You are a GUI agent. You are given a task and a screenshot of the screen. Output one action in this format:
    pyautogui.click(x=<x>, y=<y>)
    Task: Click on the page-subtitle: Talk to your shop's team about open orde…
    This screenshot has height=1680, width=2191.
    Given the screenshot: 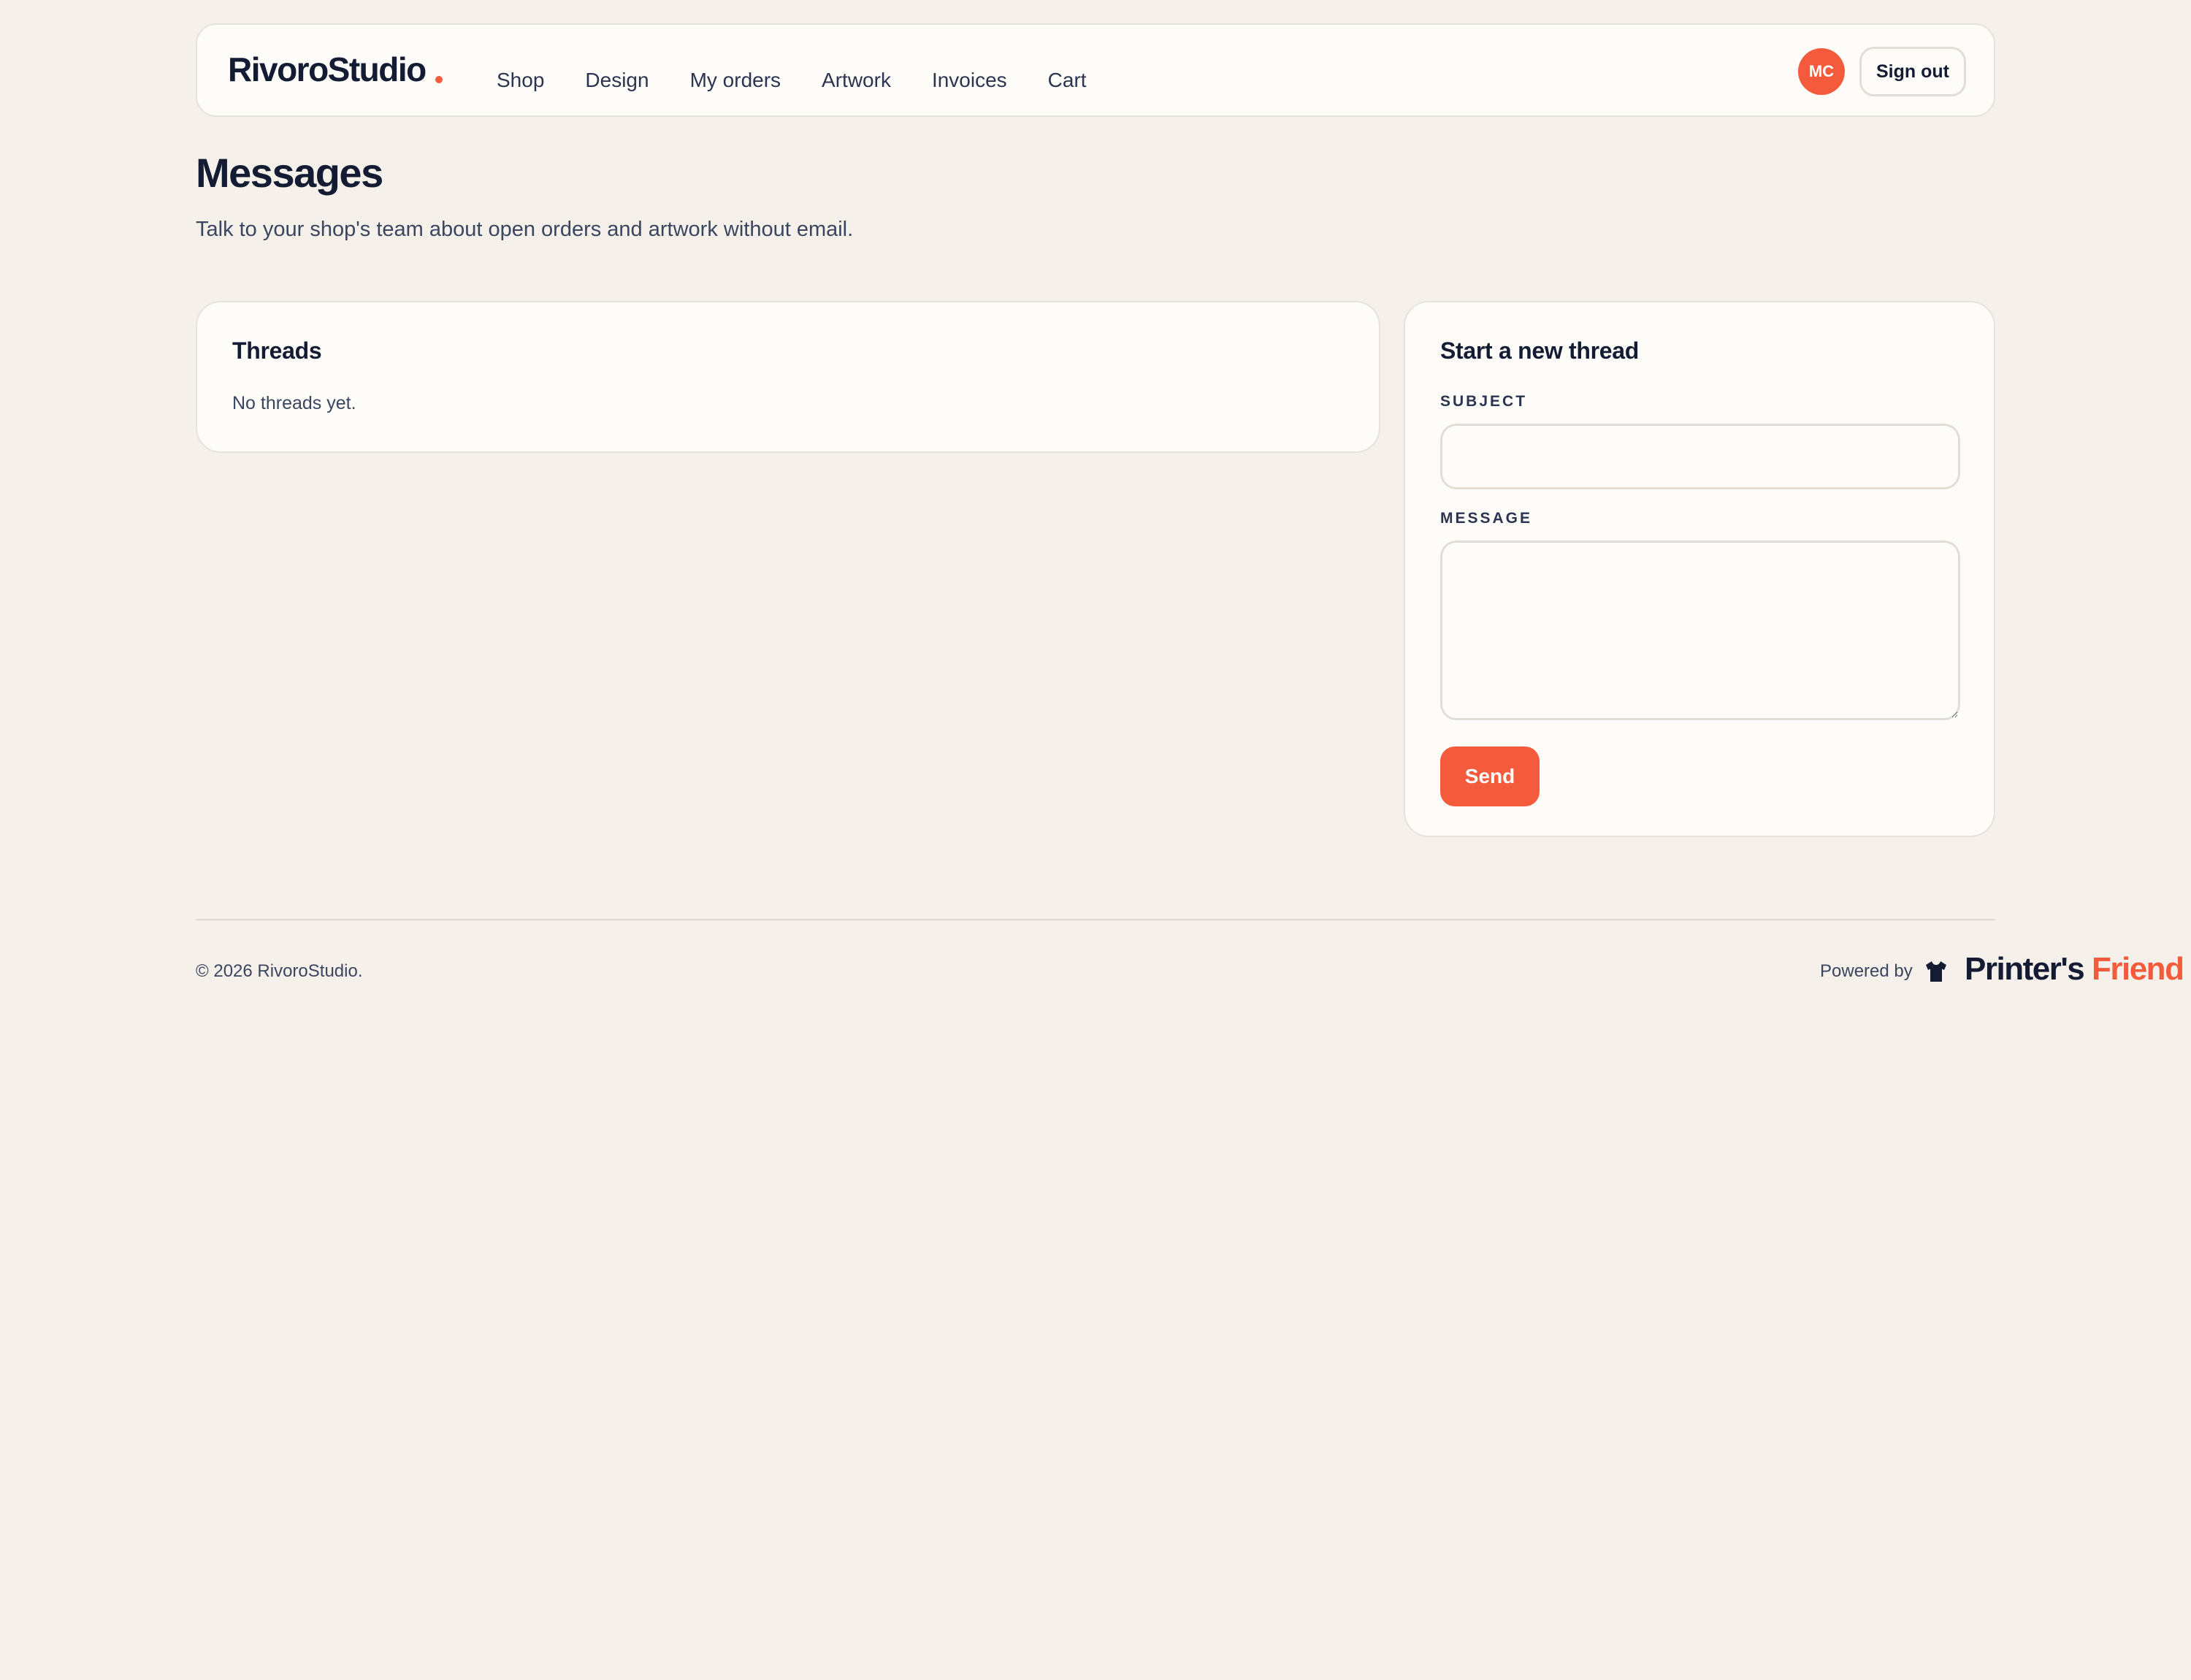 What is the action you would take?
    pyautogui.click(x=525, y=229)
    